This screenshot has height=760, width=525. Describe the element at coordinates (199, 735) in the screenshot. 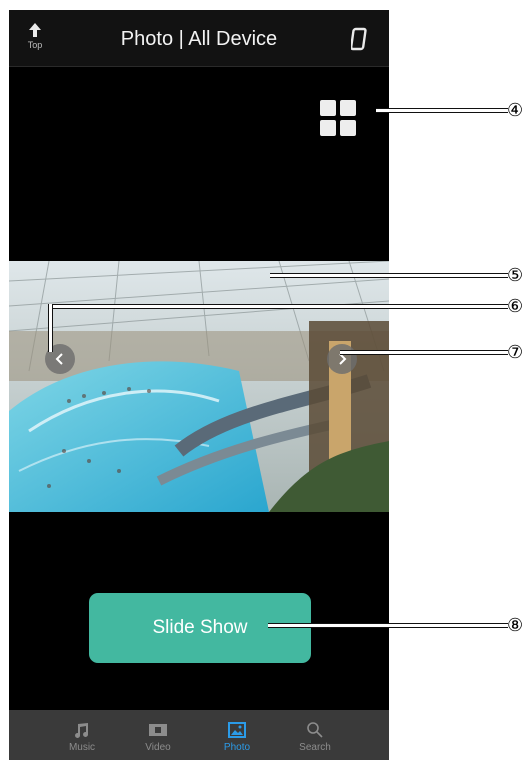

I see `bottom-tab-bar: Music Video Photo Search` at that location.